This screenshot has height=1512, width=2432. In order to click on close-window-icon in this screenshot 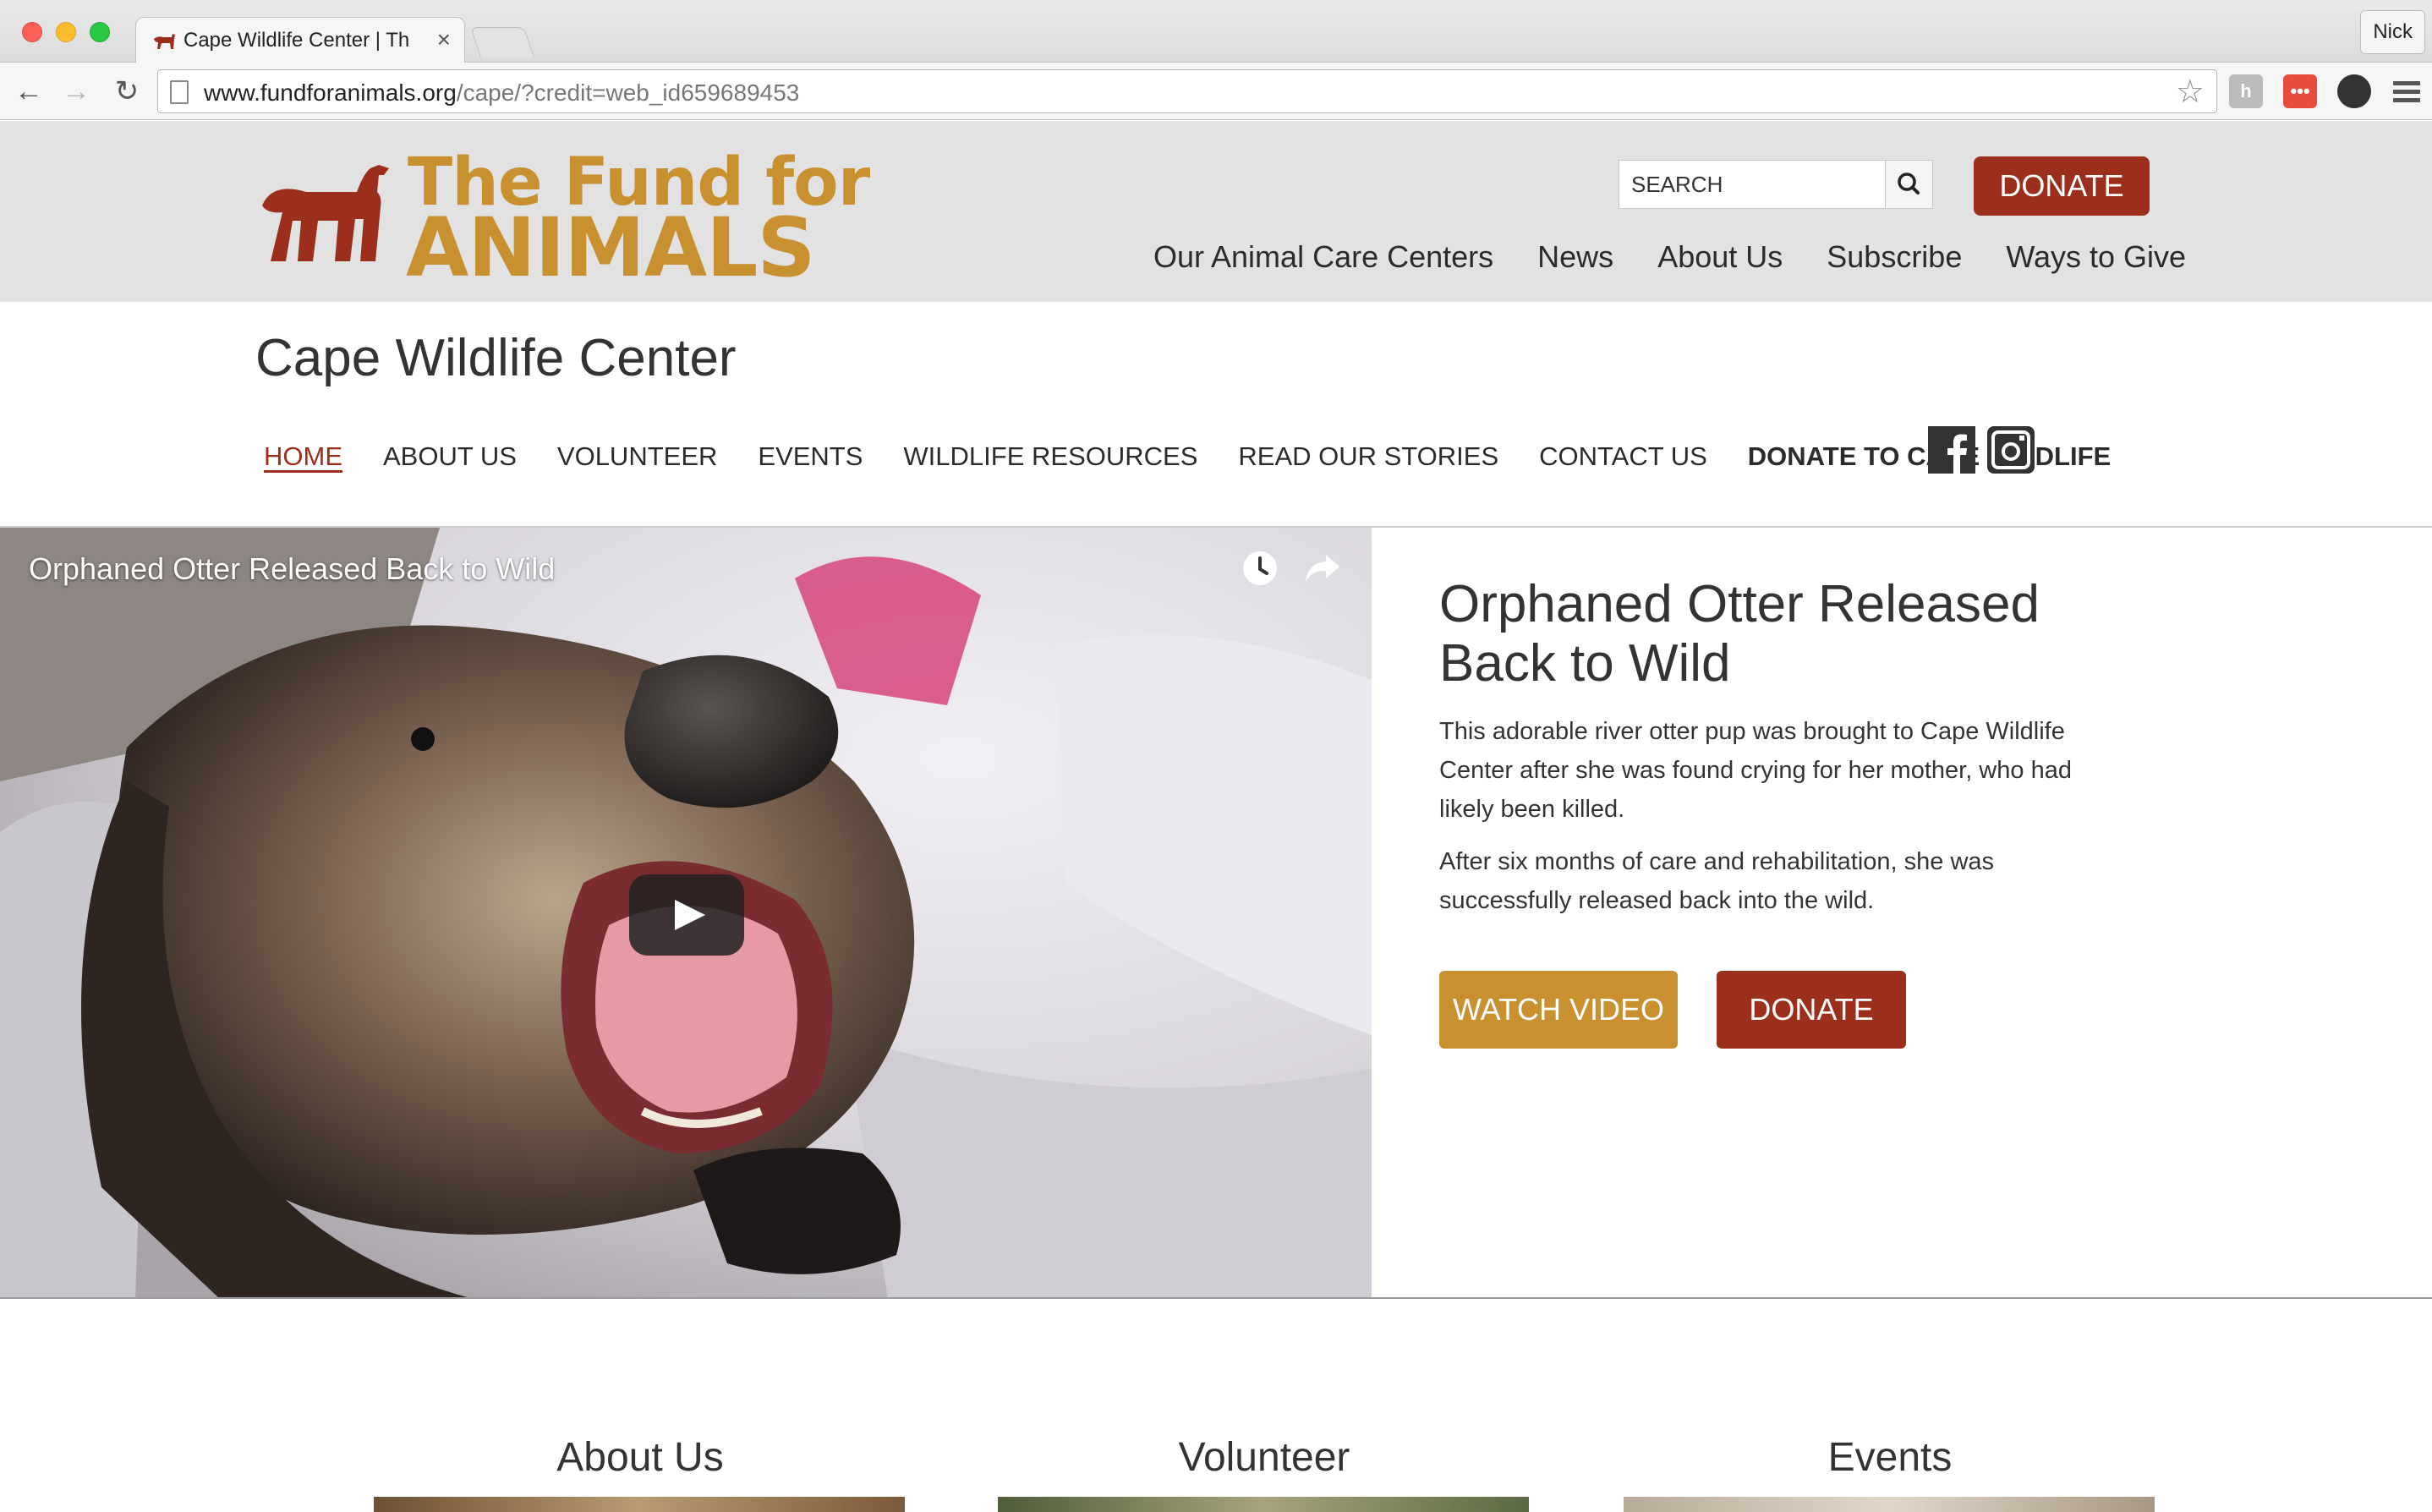, I will do `click(32, 32)`.